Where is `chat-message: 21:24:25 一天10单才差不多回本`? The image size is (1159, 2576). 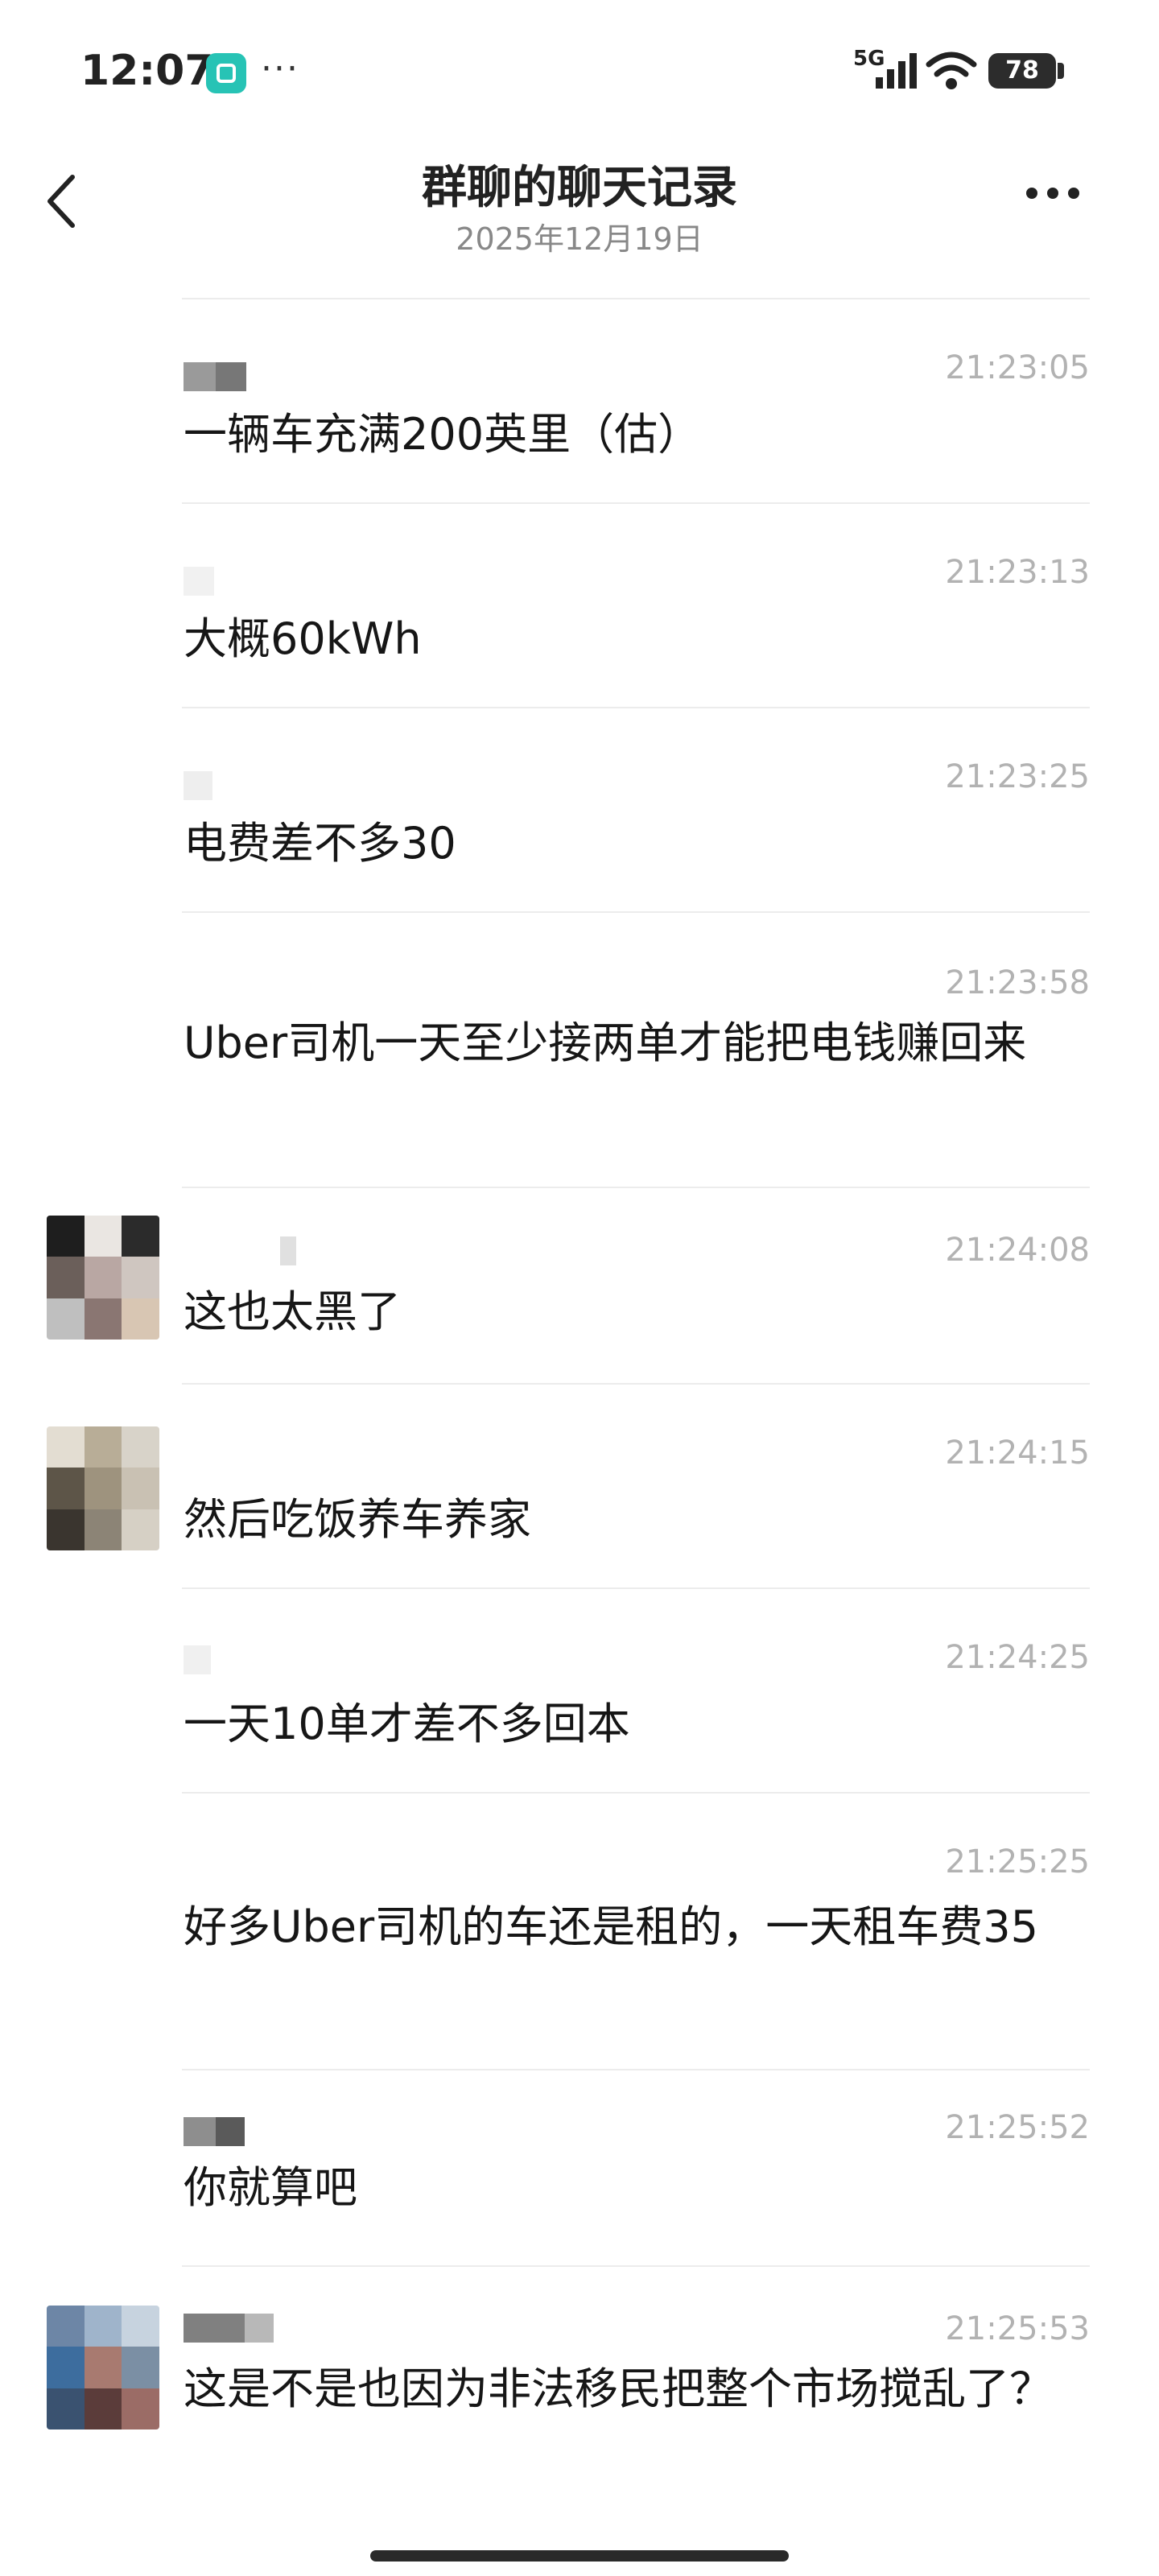 chat-message: 21:24:25 一天10单才差不多回本 is located at coordinates (579, 1689).